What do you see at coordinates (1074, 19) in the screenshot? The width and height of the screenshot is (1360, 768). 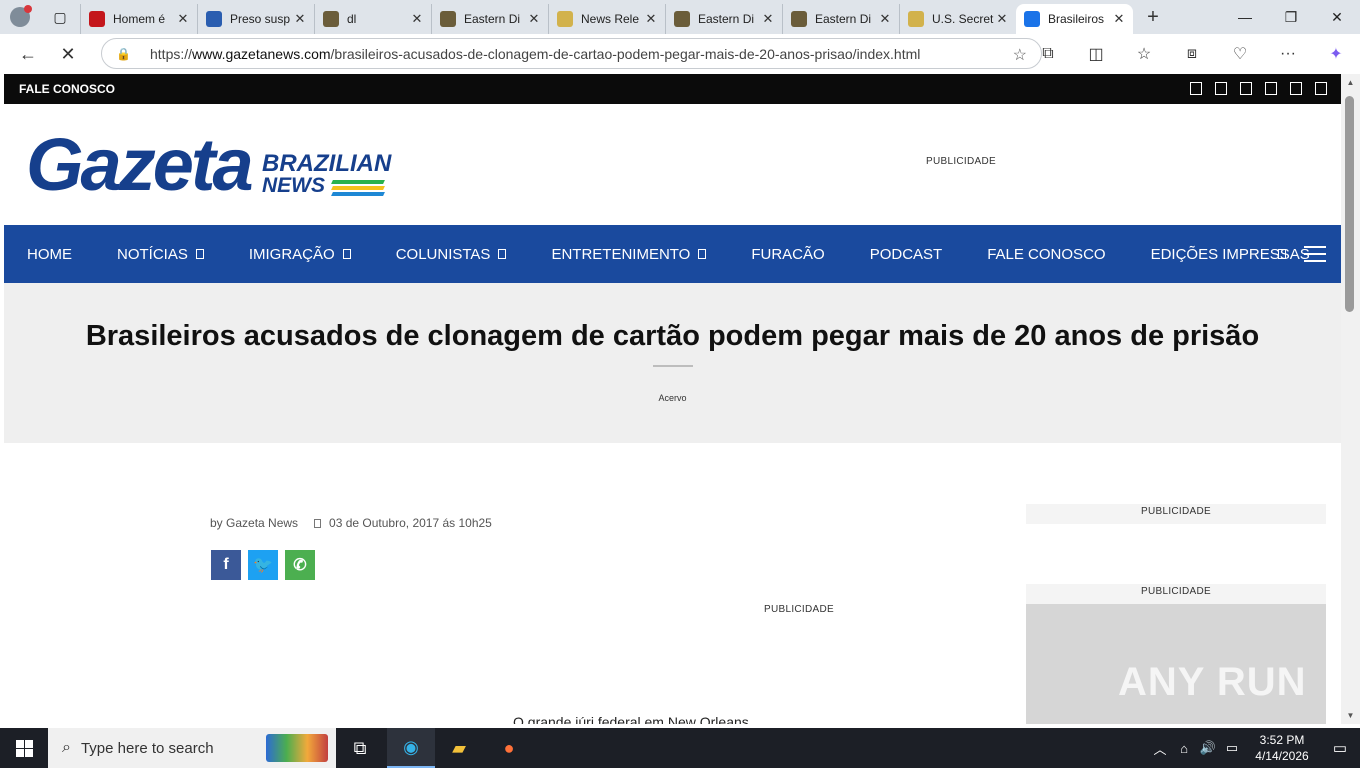 I see `browser-tab: Brasileiros ✕` at bounding box center [1074, 19].